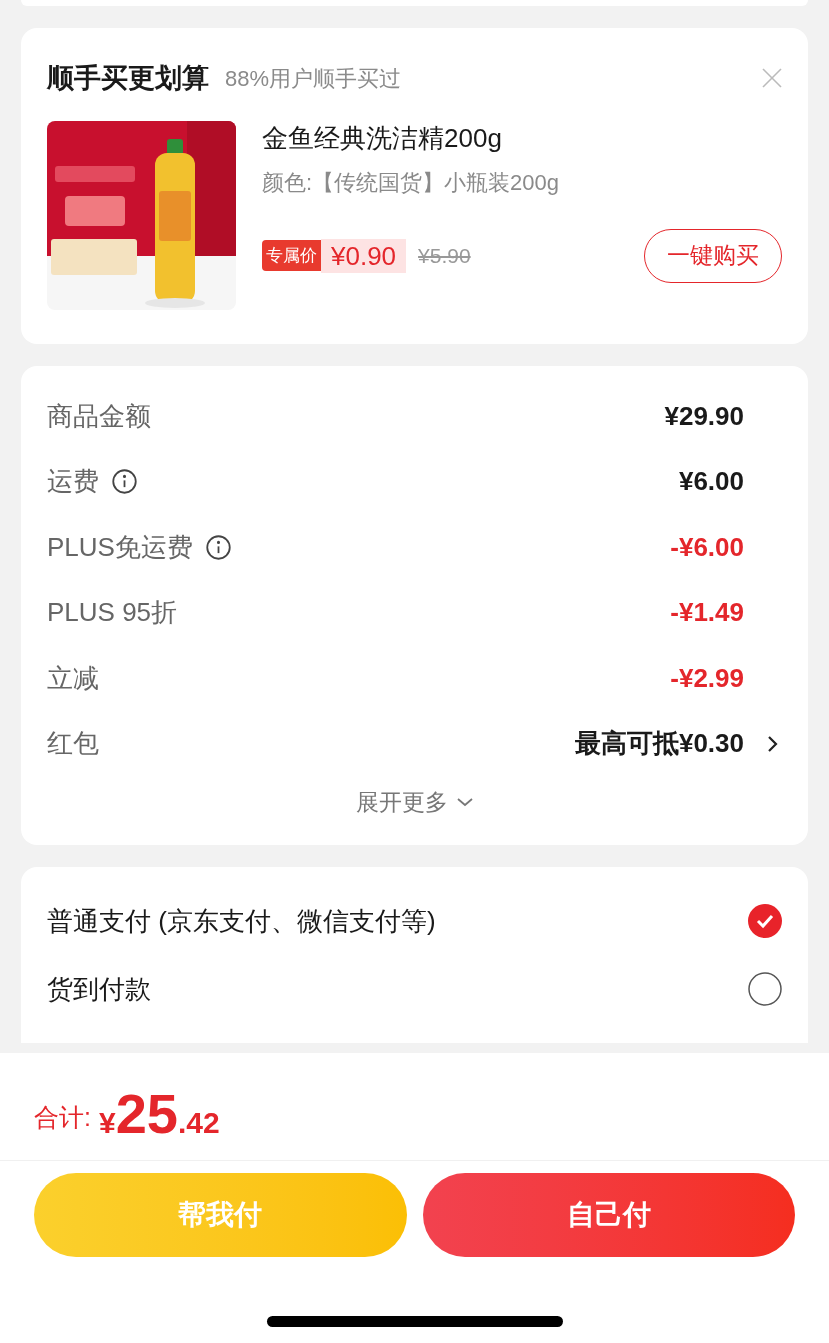 This screenshot has width=829, height=1343. Describe the element at coordinates (73, 482) in the screenshot. I see `fee-label: 运费` at that location.